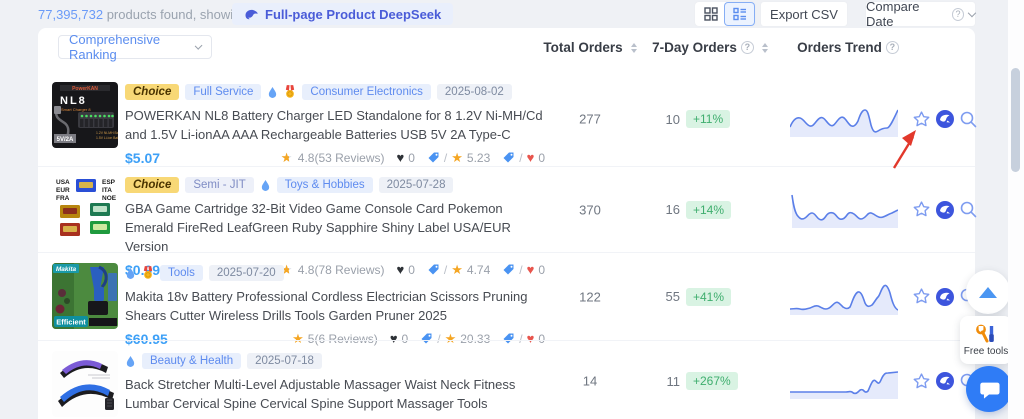  Describe the element at coordinates (343, 14) in the screenshot. I see `deepseek-button: Full-page Product DeepSeek` at that location.